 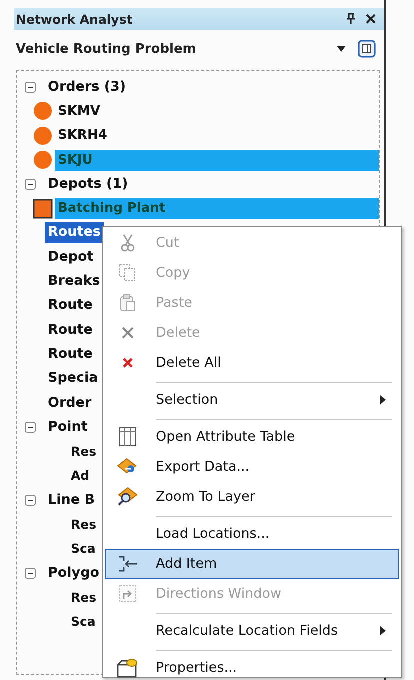 I want to click on table-icon, so click(x=128, y=437).